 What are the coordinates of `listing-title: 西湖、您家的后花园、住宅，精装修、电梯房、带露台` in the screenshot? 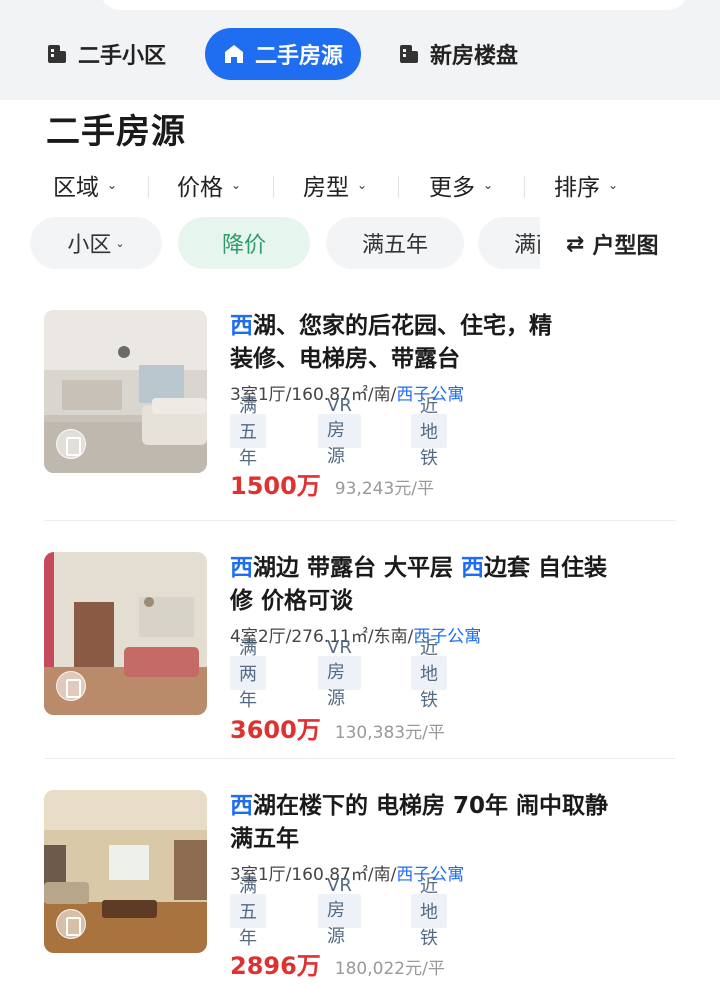 It's located at (455, 343).